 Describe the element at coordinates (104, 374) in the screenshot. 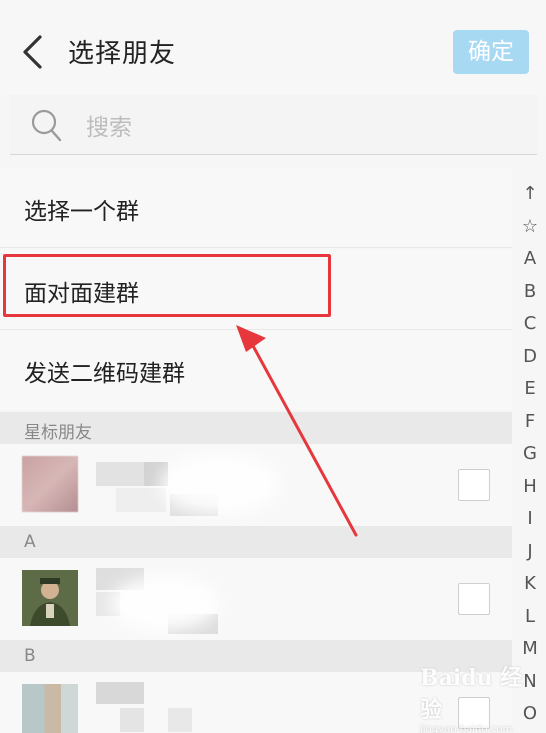

I see `menu-item-label: 发送二维码建群` at that location.